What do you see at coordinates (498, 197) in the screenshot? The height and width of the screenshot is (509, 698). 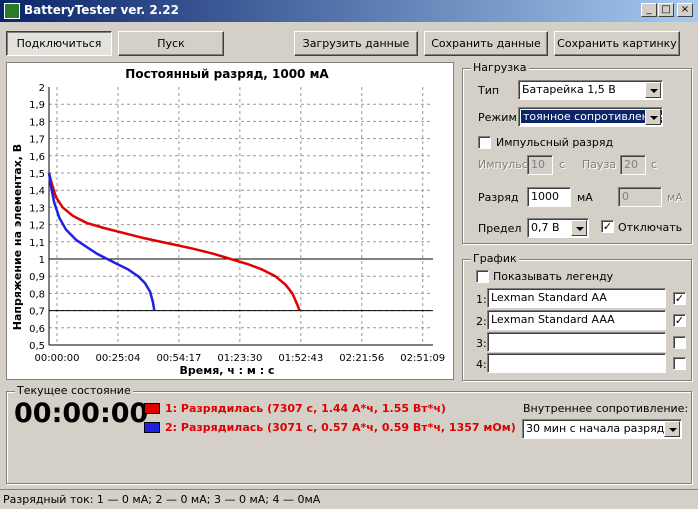 I see `discharge-label: Разряд` at bounding box center [498, 197].